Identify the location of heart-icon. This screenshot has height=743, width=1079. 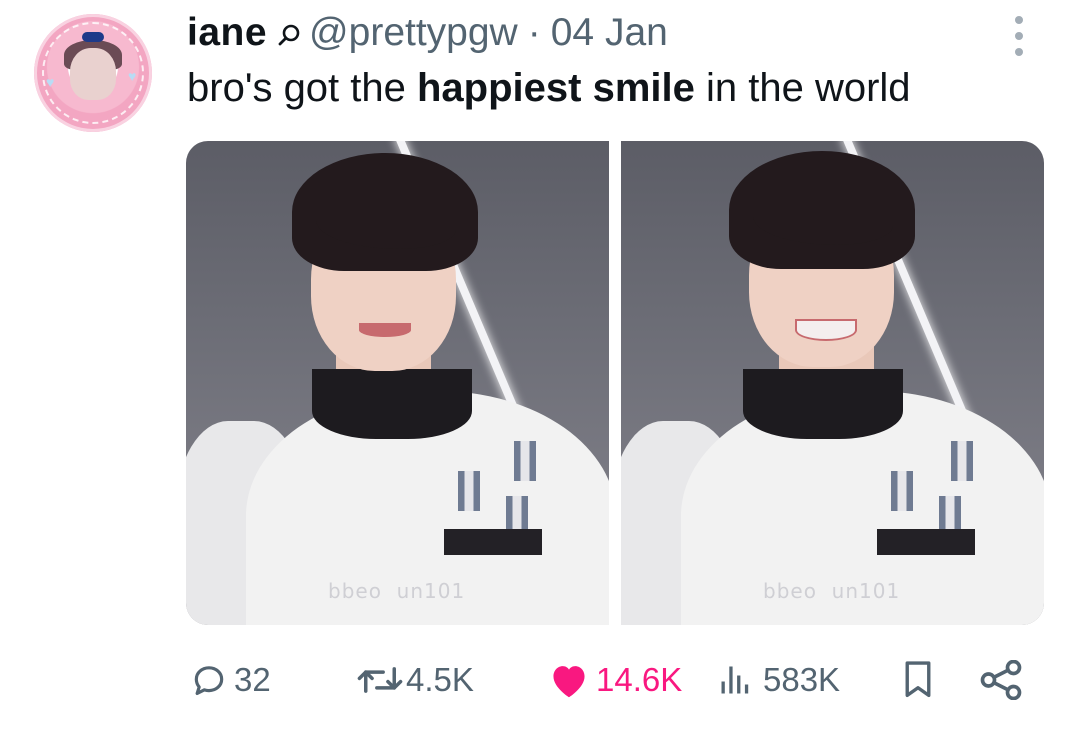
(569, 682).